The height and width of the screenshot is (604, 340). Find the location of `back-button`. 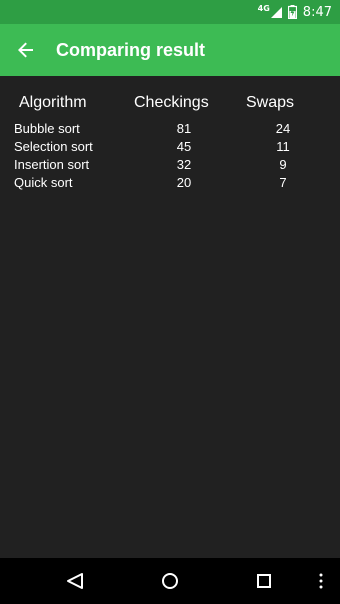

back-button is located at coordinates (26, 50).